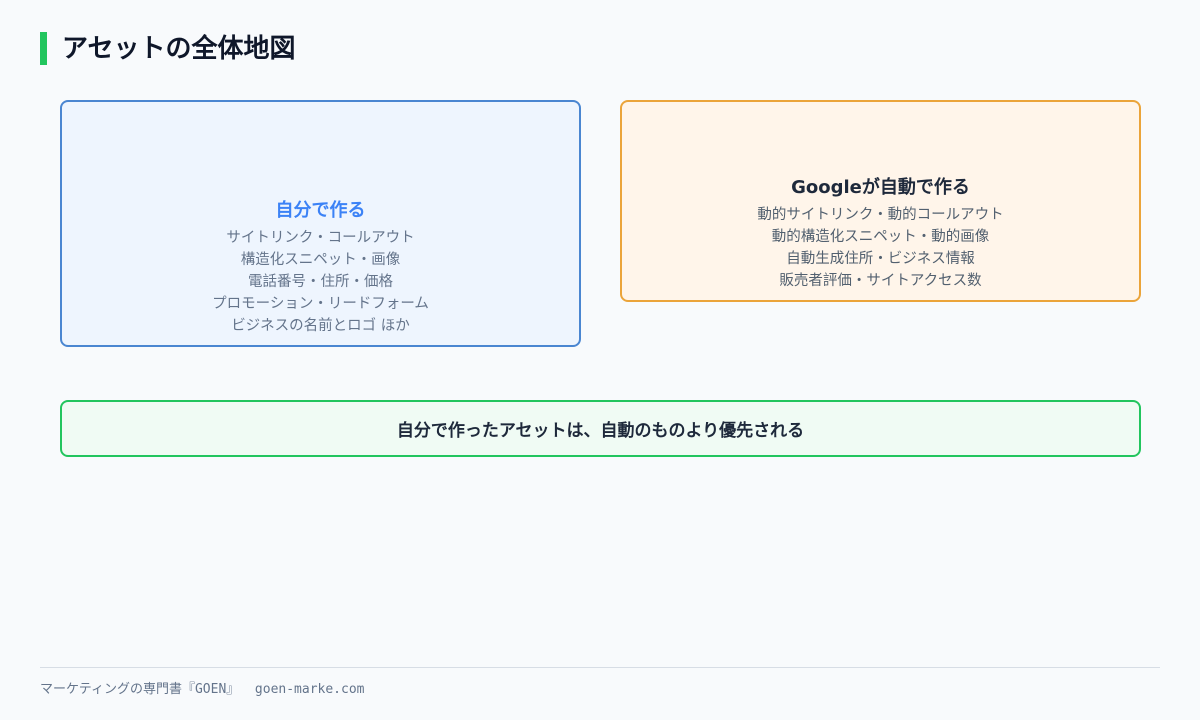 The width and height of the screenshot is (1200, 720). I want to click on self-created-item: 電話番号・住所・価格, so click(320, 282).